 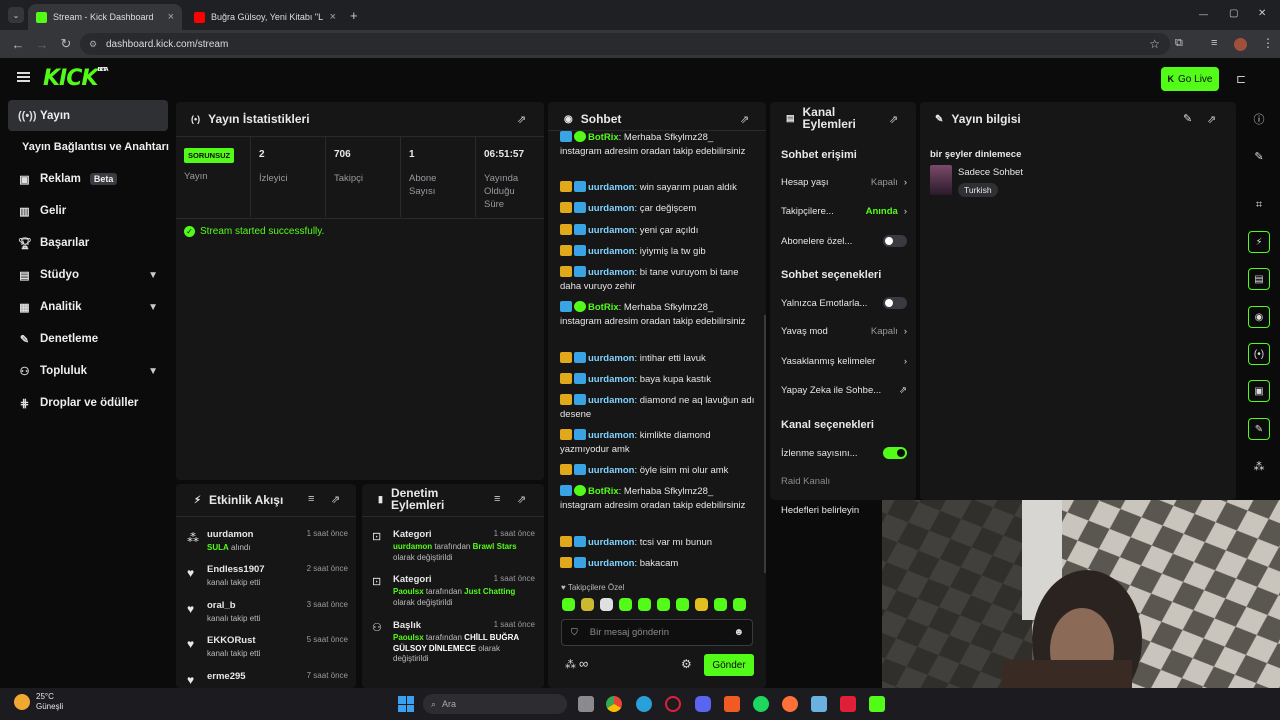 I want to click on sidebar-item-analitik: ▦ Analitik ▼, so click(x=88, y=307).